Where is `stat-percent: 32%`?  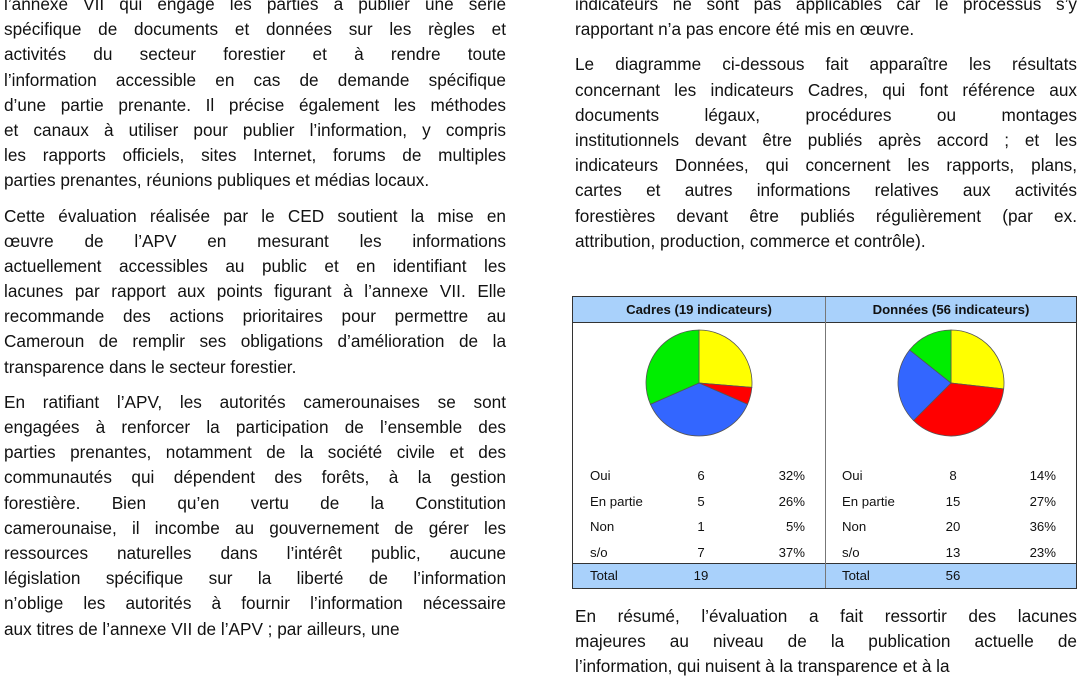 stat-percent: 32% is located at coordinates (791, 475).